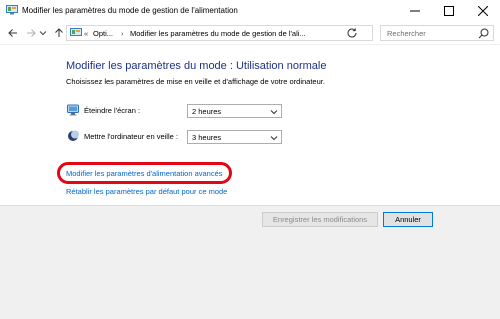 This screenshot has height=319, width=500. I want to click on chevron-right-icon: ›, so click(122, 33).